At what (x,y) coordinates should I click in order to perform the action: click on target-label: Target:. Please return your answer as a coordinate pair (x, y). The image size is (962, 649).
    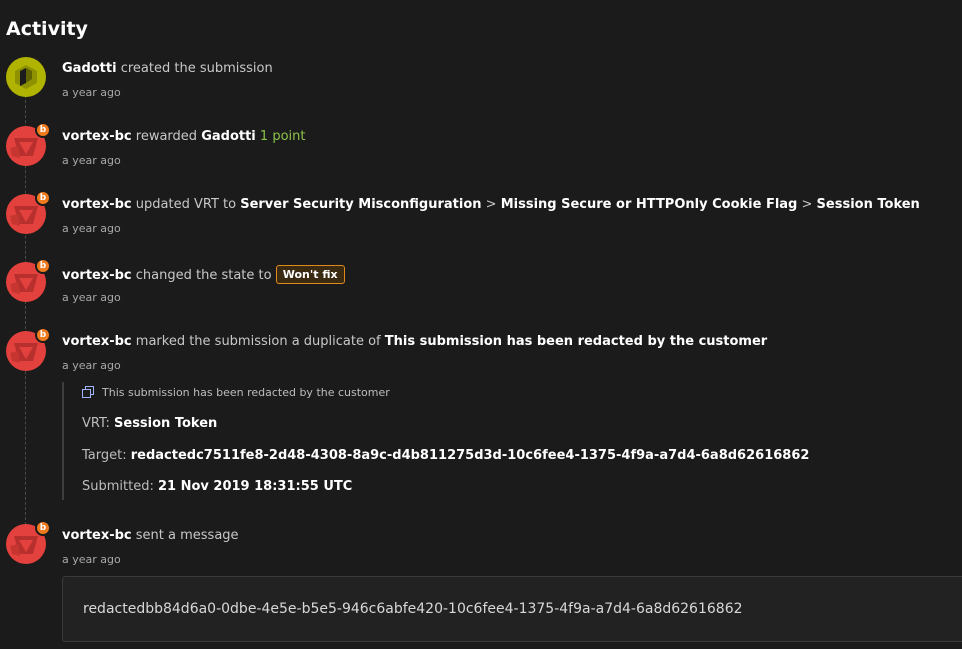
    Looking at the image, I should click on (104, 455).